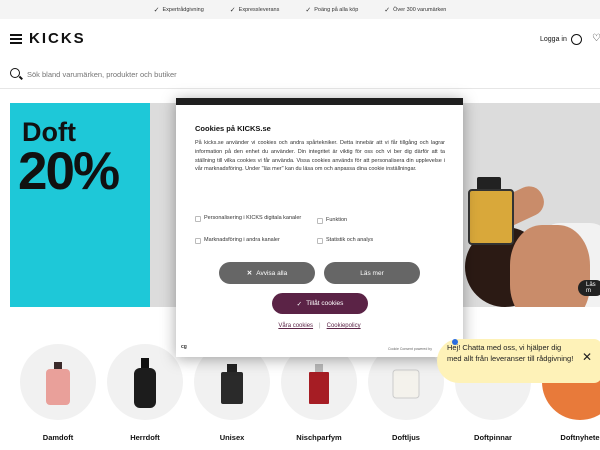 This screenshot has width=600, height=450. I want to click on cookie-policy-link: Cookiepolicy, so click(344, 326).